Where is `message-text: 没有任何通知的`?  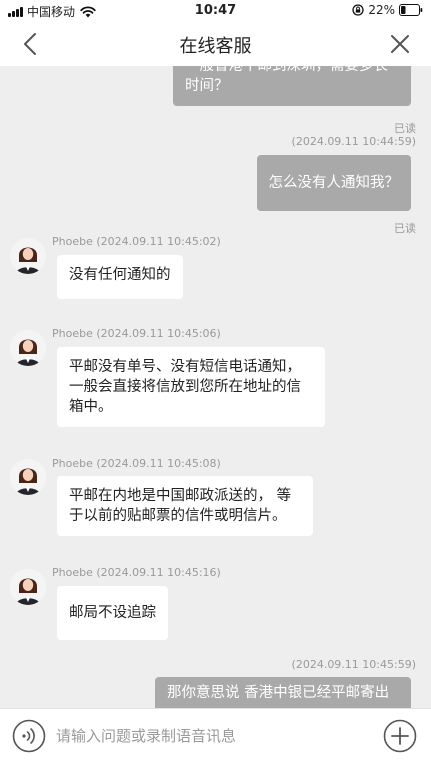
message-text: 没有任何通知的 is located at coordinates (120, 275).